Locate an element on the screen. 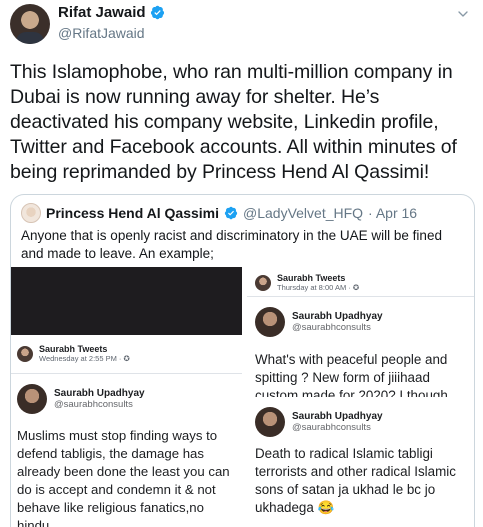  quoted-date: · Apr 16 is located at coordinates (393, 213).